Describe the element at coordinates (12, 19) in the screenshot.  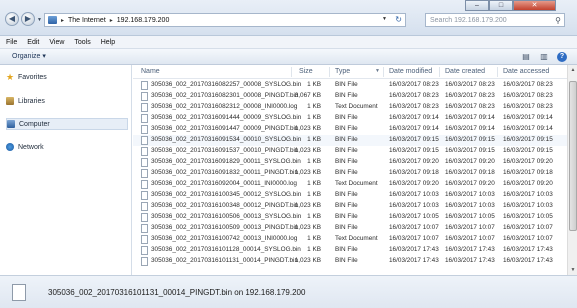
I see `back-button: ◀` at that location.